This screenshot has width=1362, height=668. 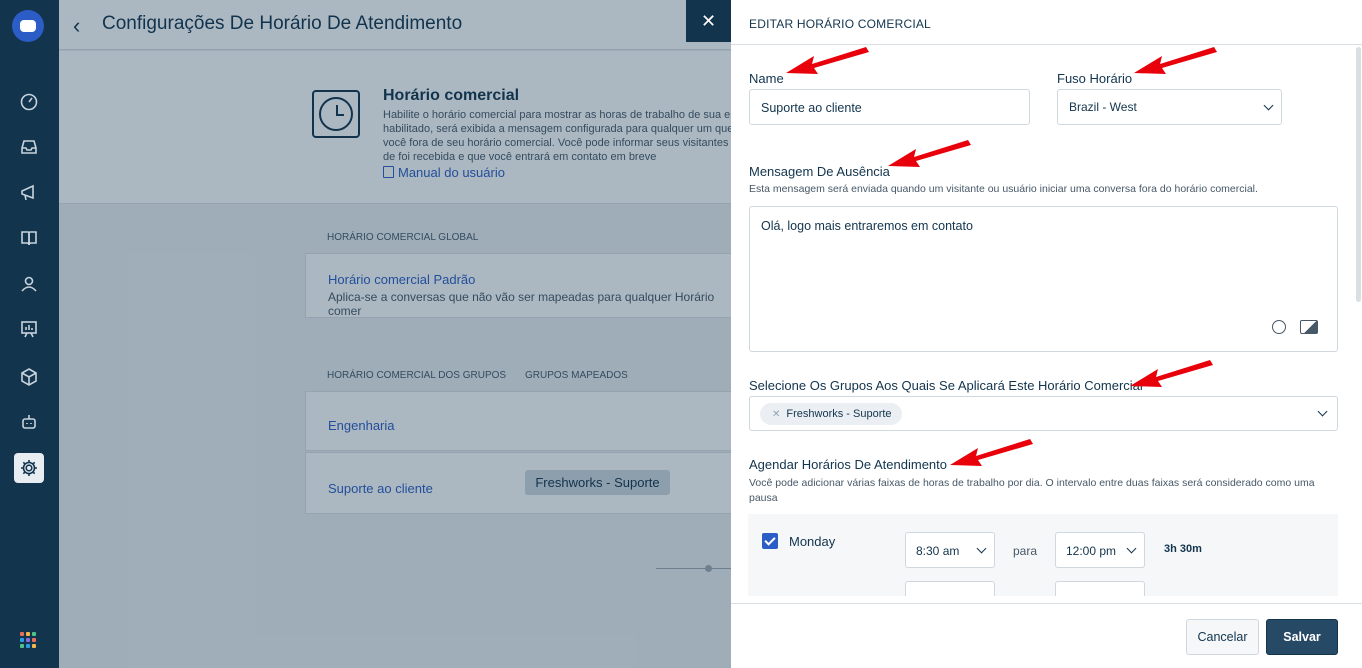 I want to click on emoji-icon, so click(x=1279, y=327).